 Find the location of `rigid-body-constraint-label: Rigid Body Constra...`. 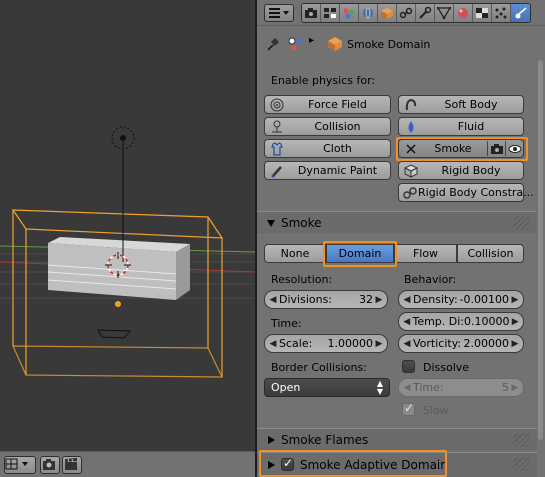

rigid-body-constraint-label: Rigid Body Constra... is located at coordinates (476, 192).